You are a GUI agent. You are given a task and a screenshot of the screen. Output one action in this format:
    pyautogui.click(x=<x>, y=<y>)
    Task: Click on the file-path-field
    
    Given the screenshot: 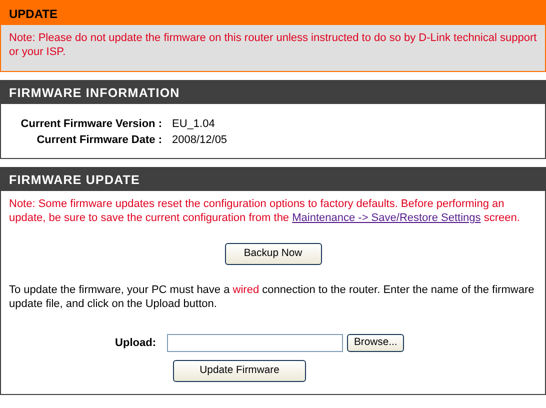 What is the action you would take?
    pyautogui.click(x=255, y=343)
    